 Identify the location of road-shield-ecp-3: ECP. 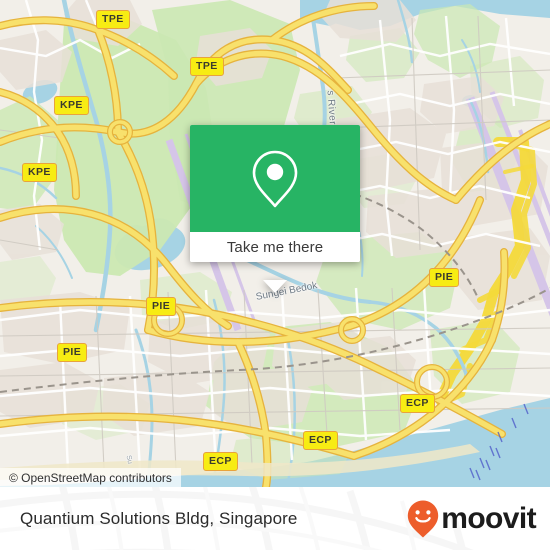
(220, 461).